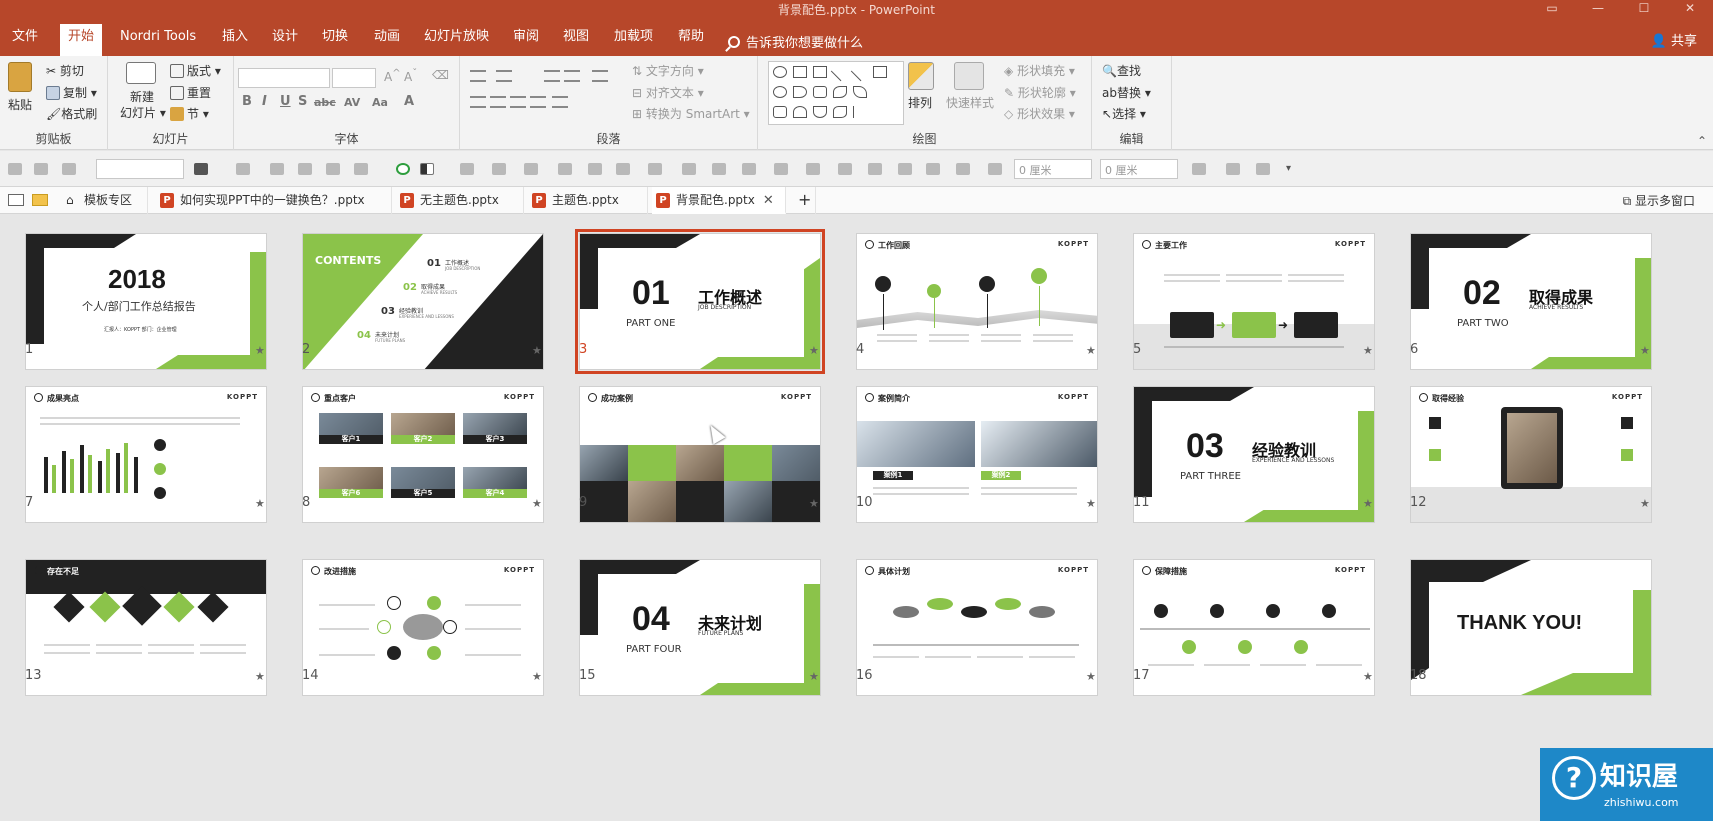  What do you see at coordinates (1254, 301) in the screenshot?
I see `slide-thumbnail-5: 主要工作 KOPPT ➜ ➜` at bounding box center [1254, 301].